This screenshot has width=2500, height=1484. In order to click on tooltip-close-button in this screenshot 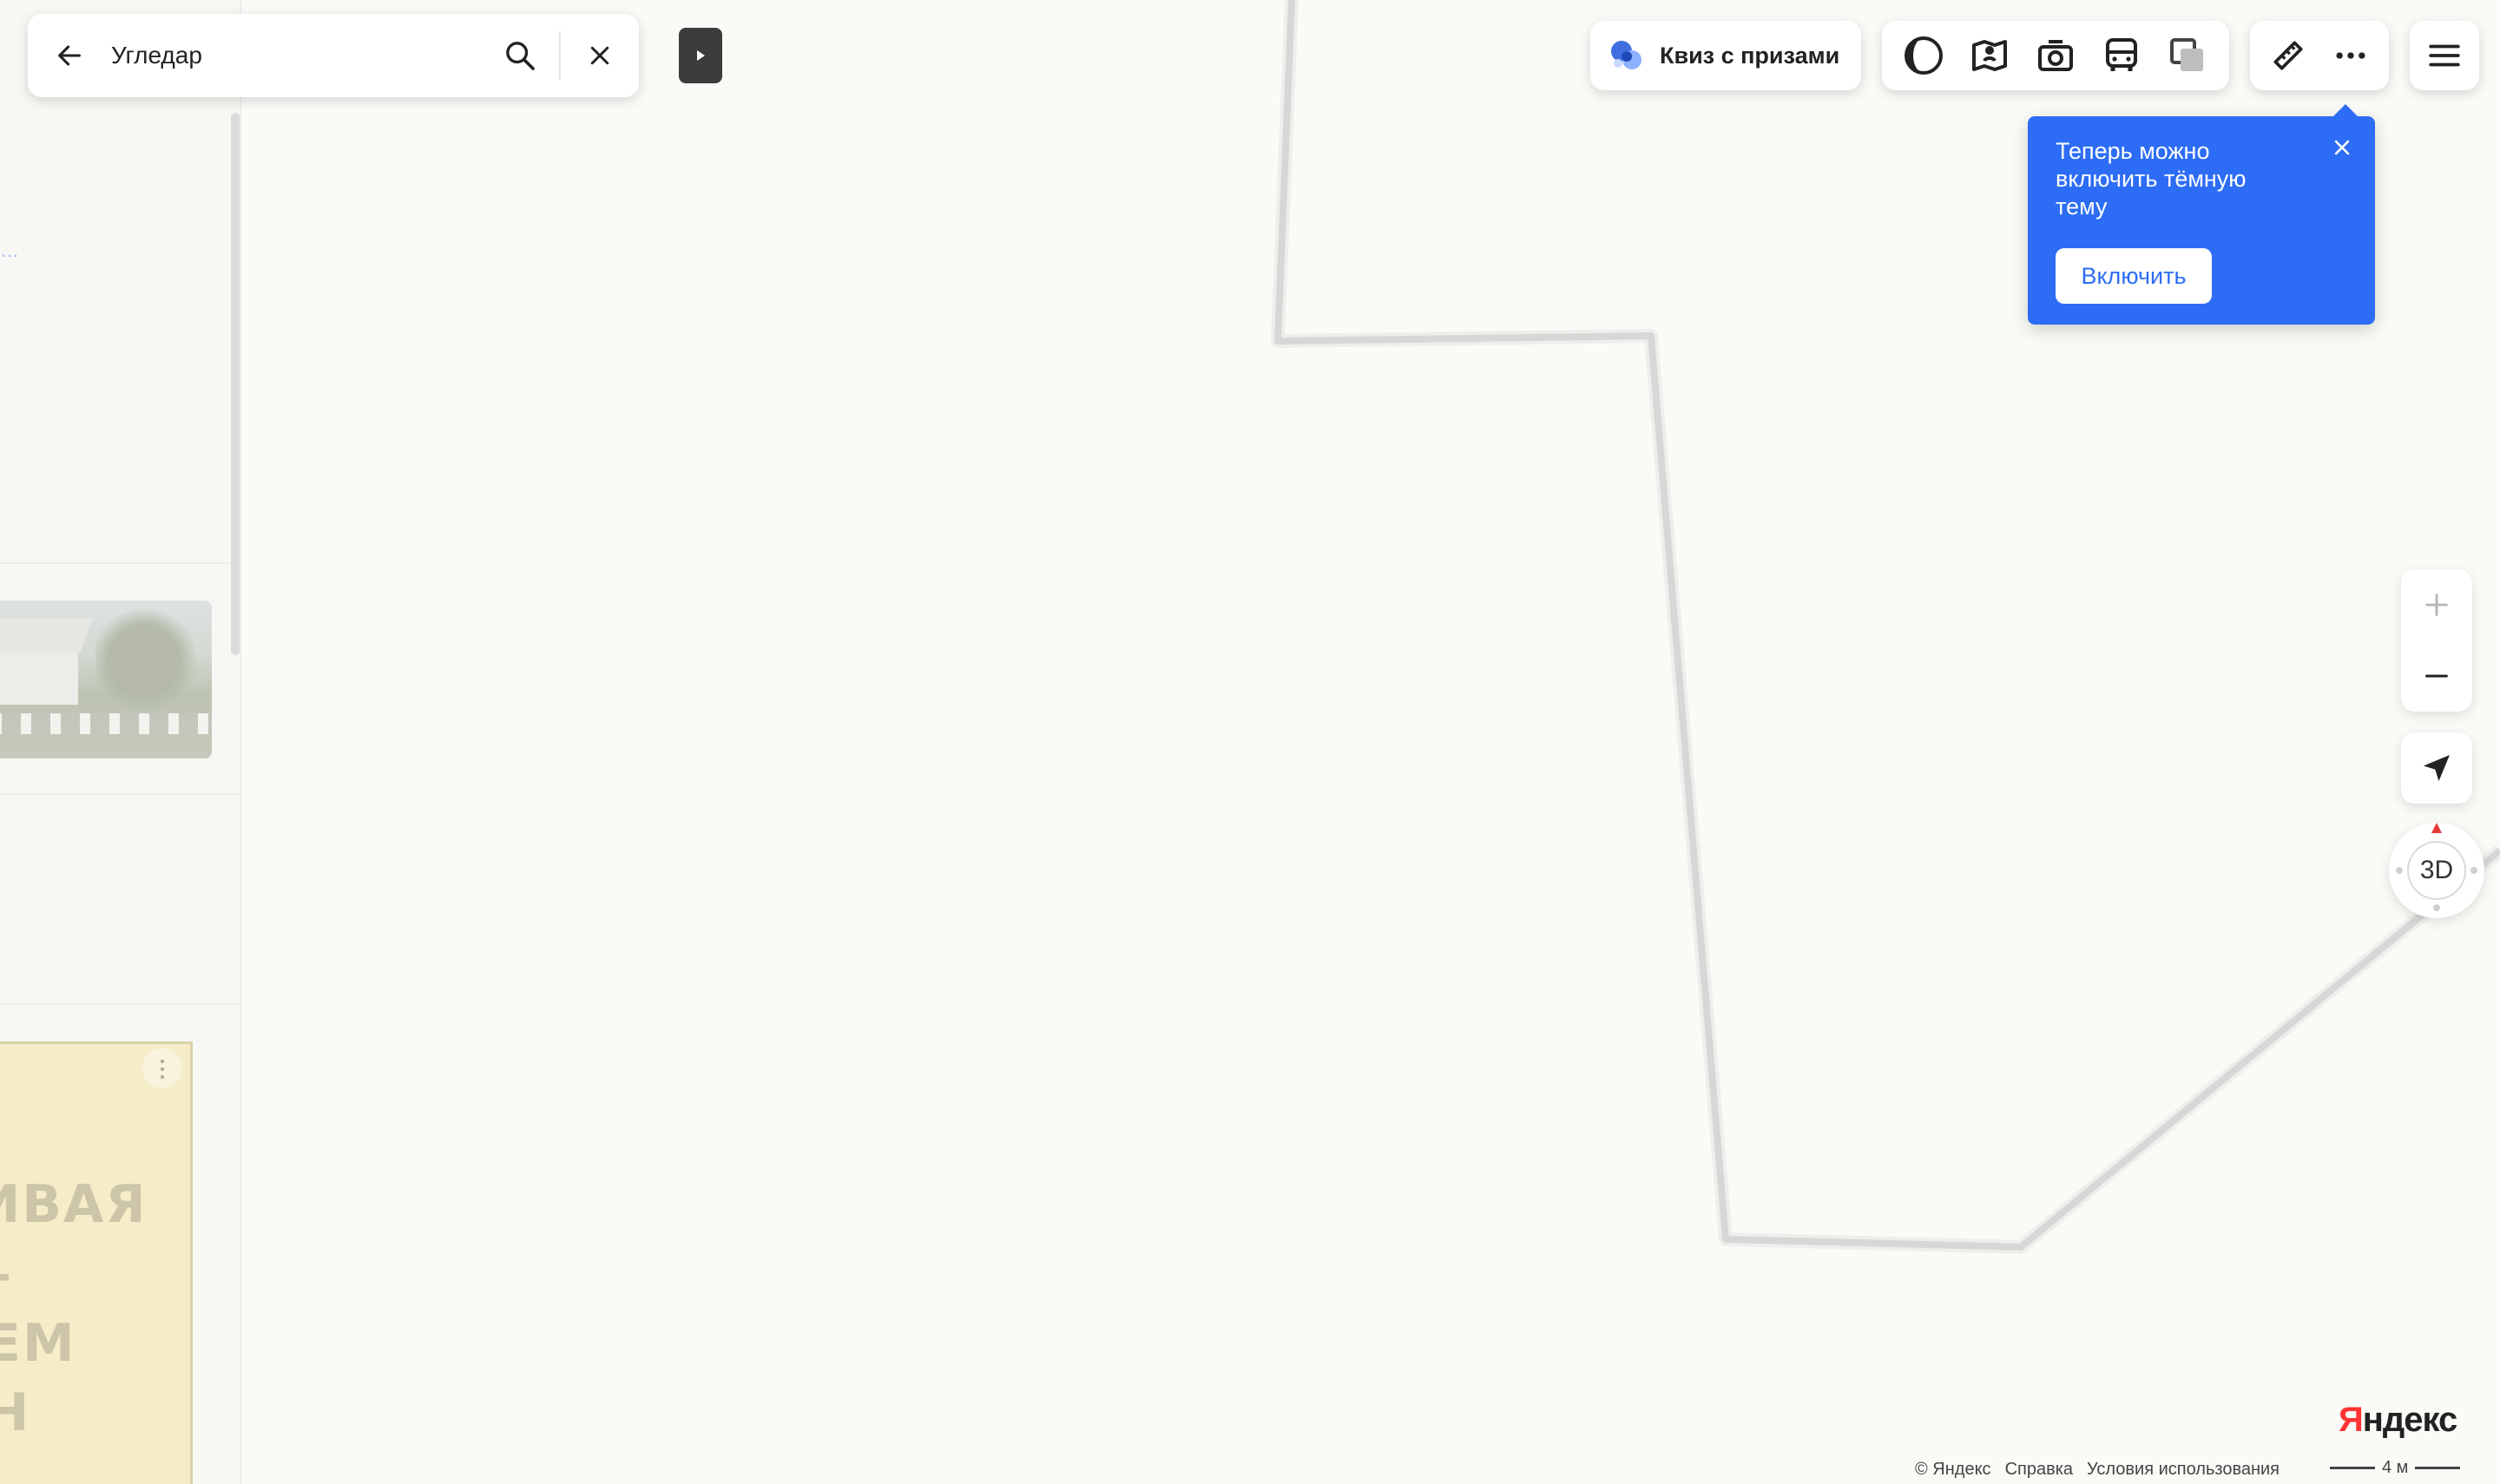, I will do `click(2342, 147)`.